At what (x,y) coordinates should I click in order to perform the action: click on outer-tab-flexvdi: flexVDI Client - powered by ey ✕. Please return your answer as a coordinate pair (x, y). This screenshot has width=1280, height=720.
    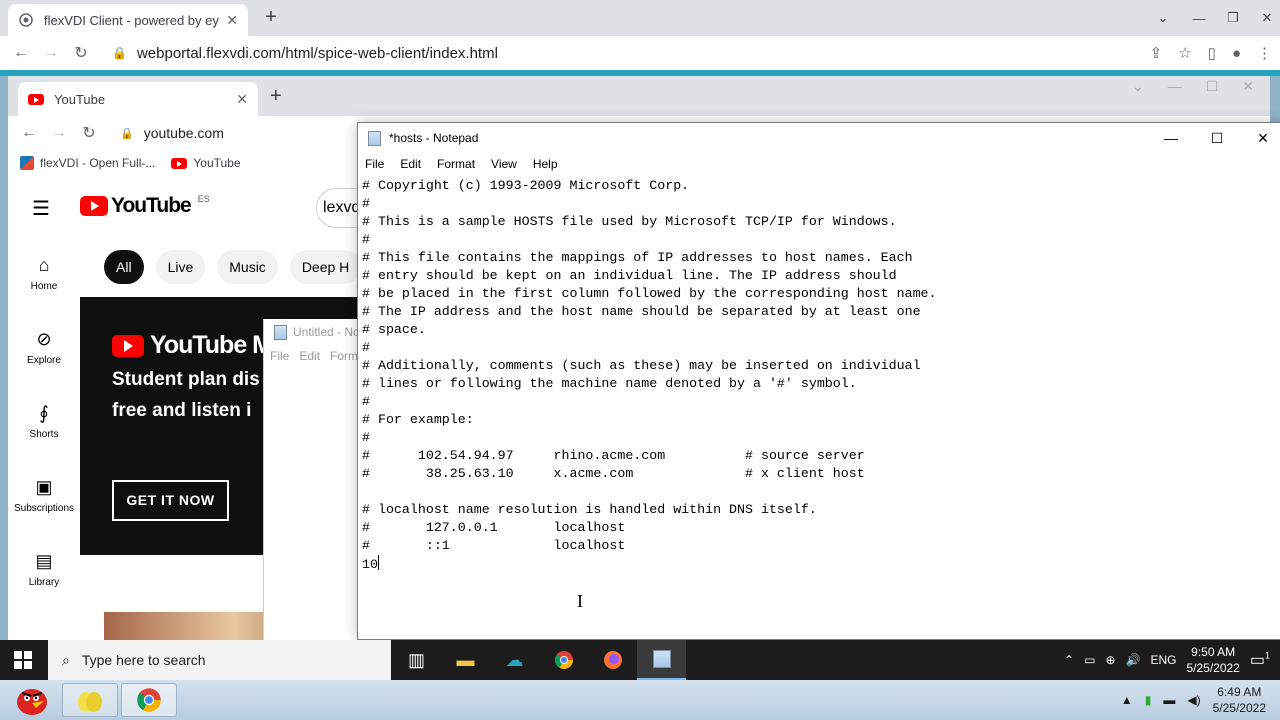
    Looking at the image, I should click on (128, 20).